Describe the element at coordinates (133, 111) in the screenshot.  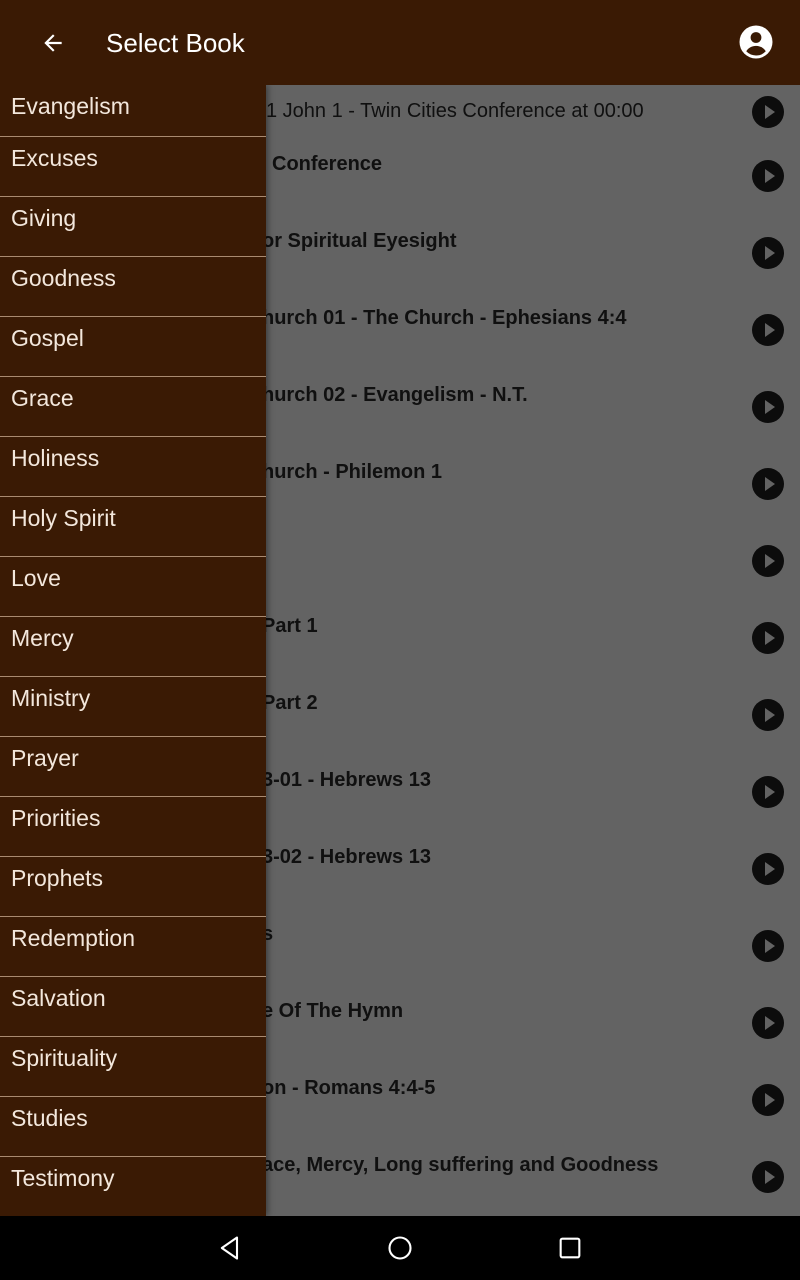
I see `drawer-item-evangelism: Evangelism` at that location.